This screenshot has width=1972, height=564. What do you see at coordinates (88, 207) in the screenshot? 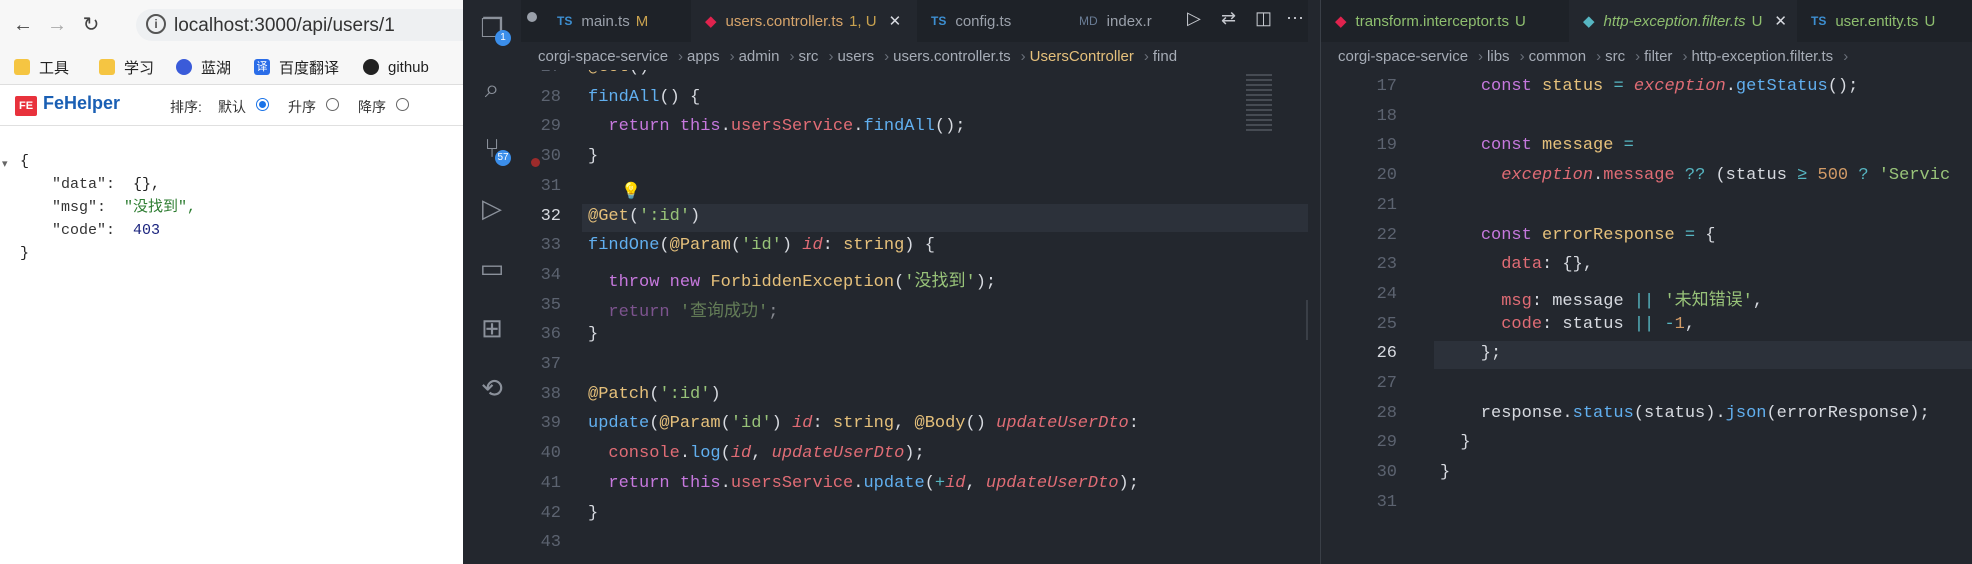
I see `json-key: "msg":` at bounding box center [88, 207].